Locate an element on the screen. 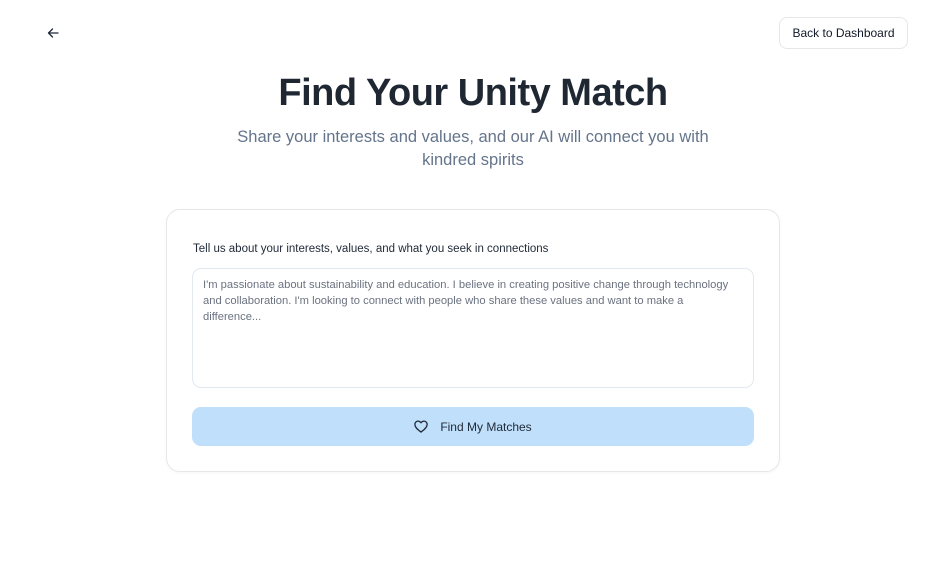  find-matches-label: Find My Matches is located at coordinates (486, 426).